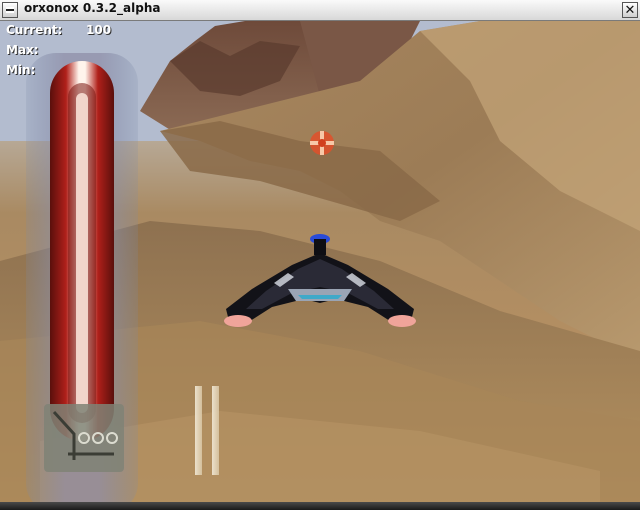  I want to click on window-menu-icon, so click(10, 10).